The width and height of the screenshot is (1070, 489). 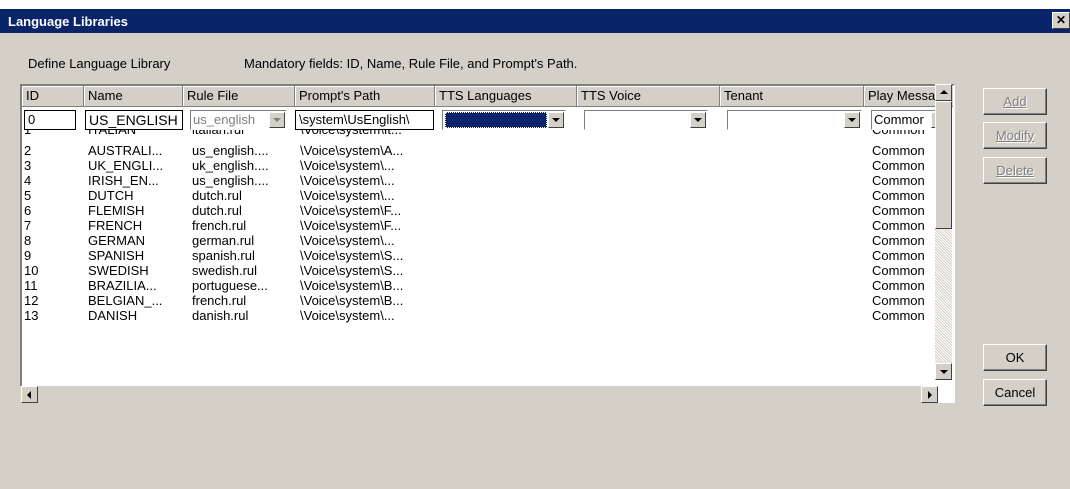 I want to click on table-cell-id: 10, so click(x=52, y=270).